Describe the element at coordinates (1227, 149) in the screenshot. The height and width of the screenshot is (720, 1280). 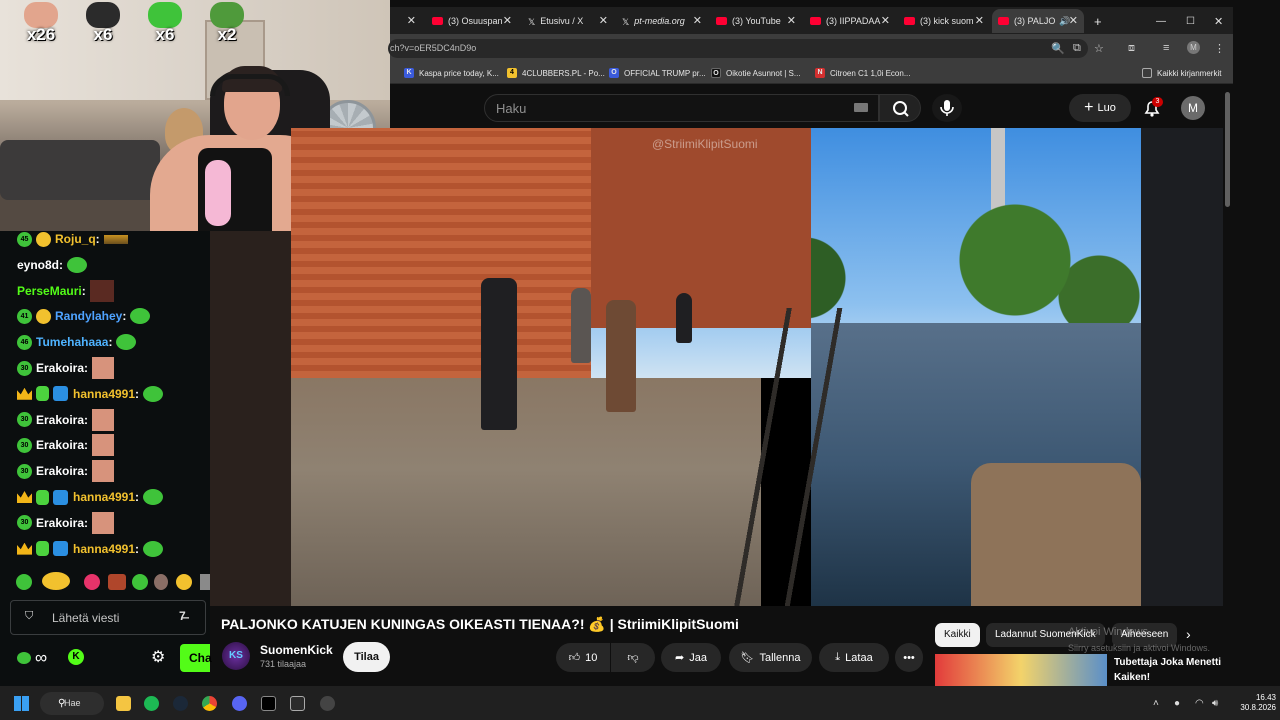
I see `scrollbar-thumb` at that location.